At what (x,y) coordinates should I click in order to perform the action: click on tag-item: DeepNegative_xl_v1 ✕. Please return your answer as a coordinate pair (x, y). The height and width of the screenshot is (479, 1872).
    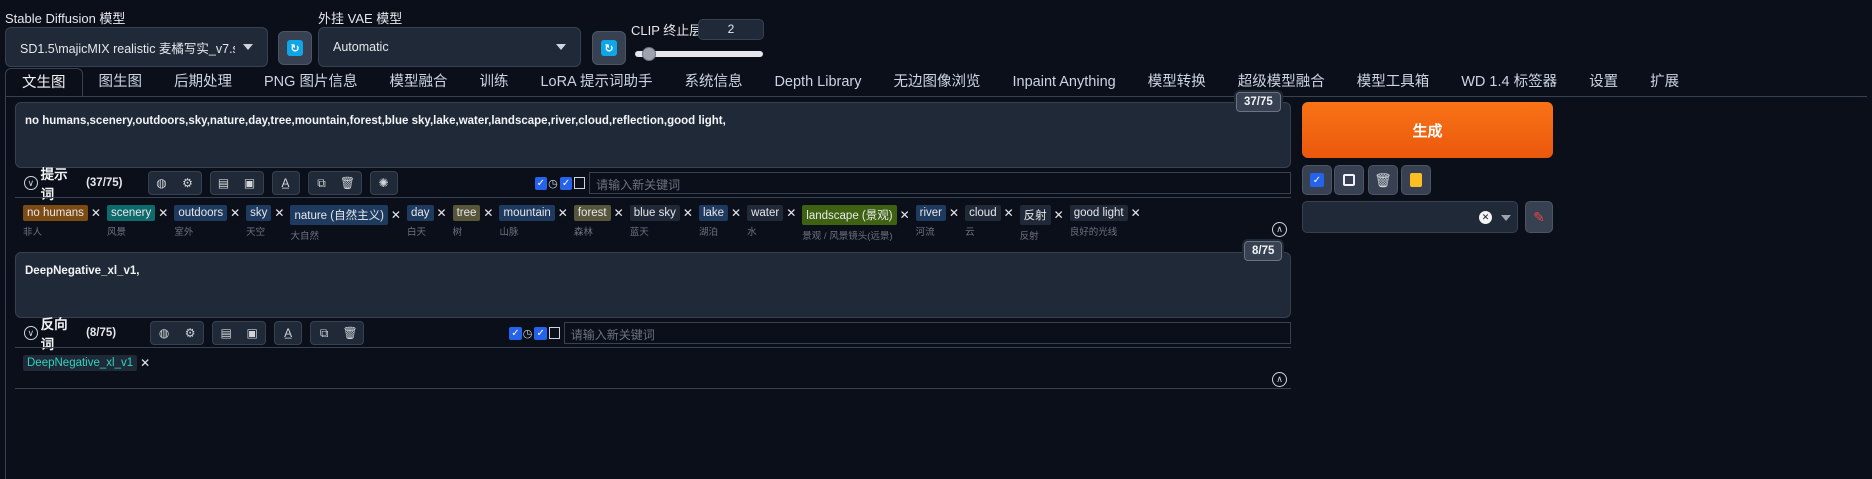
    Looking at the image, I should click on (86, 364).